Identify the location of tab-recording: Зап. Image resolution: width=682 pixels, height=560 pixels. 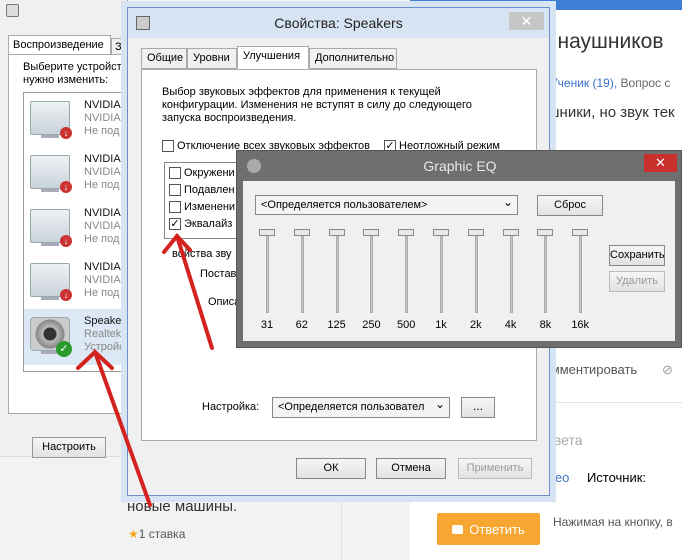
(119, 46).